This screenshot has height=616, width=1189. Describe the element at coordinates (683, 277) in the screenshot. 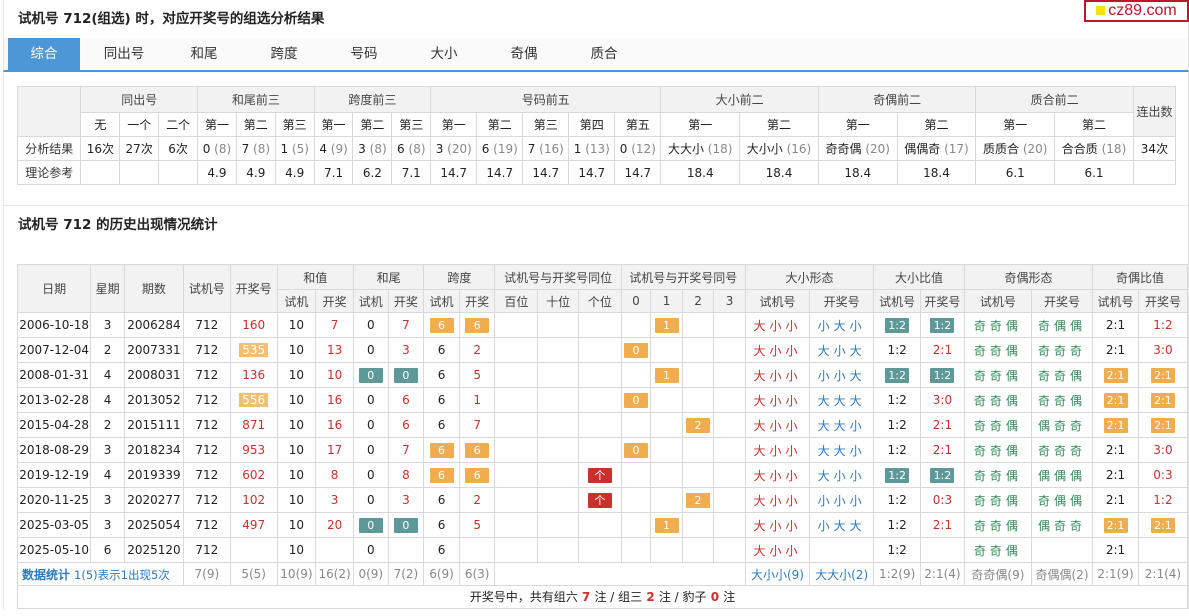

I see `history-header: 试机号与开奖号同号` at that location.